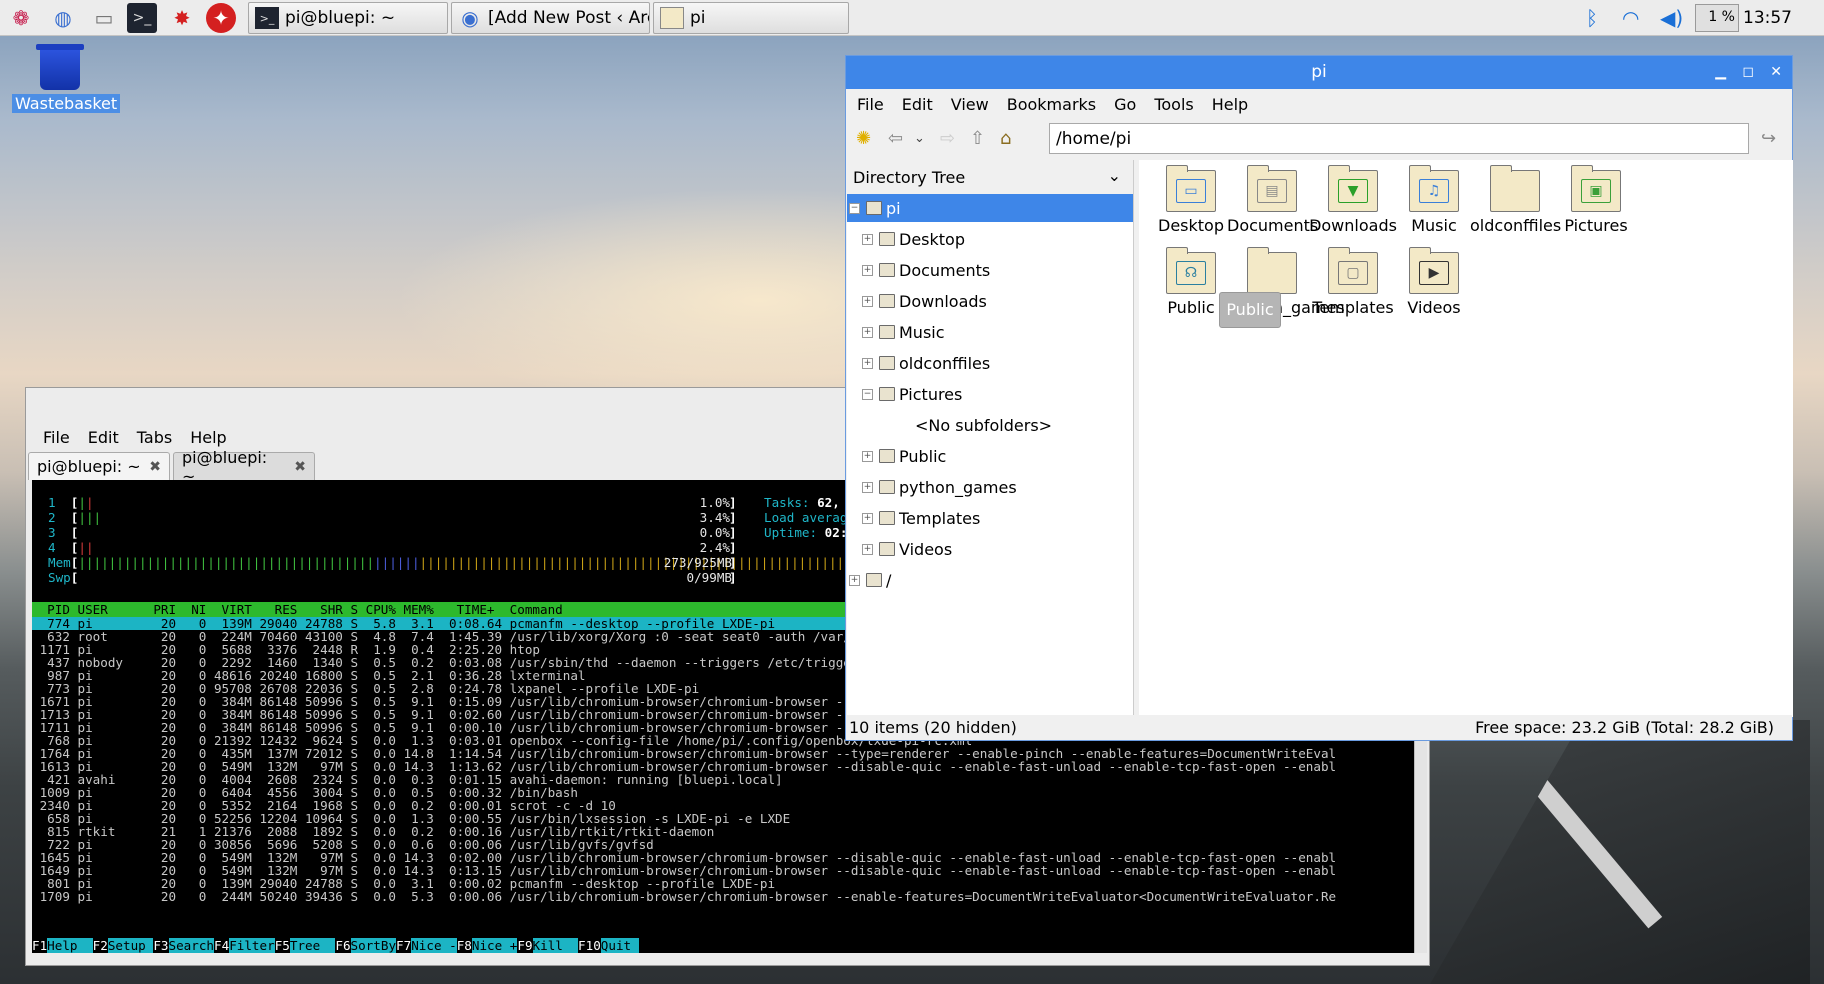  Describe the element at coordinates (1272, 200) in the screenshot. I see `file-item: ▤ Documents` at that location.